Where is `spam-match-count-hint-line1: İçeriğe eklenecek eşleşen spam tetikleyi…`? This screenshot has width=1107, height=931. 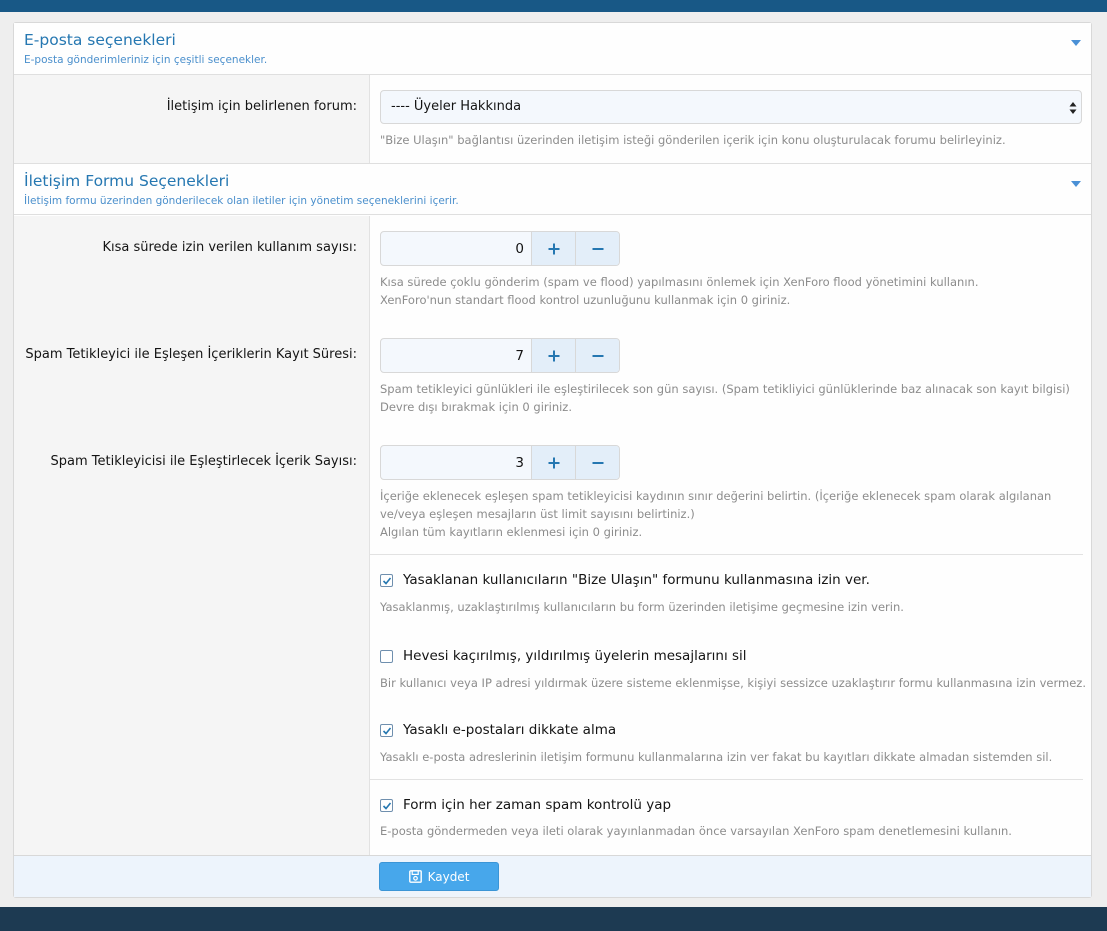
spam-match-count-hint-line1: İçeriğe eklenecek eşleşen spam tetikleyi… is located at coordinates (716, 496).